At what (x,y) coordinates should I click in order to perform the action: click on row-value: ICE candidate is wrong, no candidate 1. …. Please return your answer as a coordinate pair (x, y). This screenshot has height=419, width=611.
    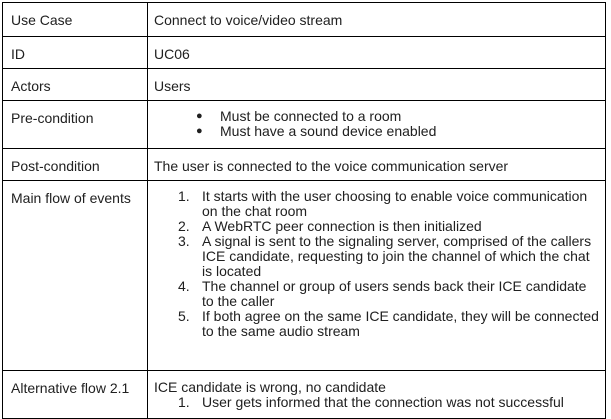
    Looking at the image, I should click on (376, 394).